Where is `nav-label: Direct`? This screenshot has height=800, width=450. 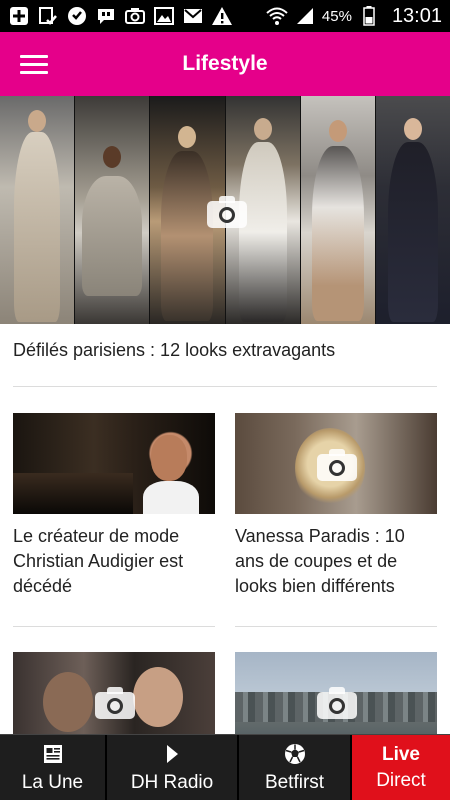
nav-label: Direct is located at coordinates (401, 780).